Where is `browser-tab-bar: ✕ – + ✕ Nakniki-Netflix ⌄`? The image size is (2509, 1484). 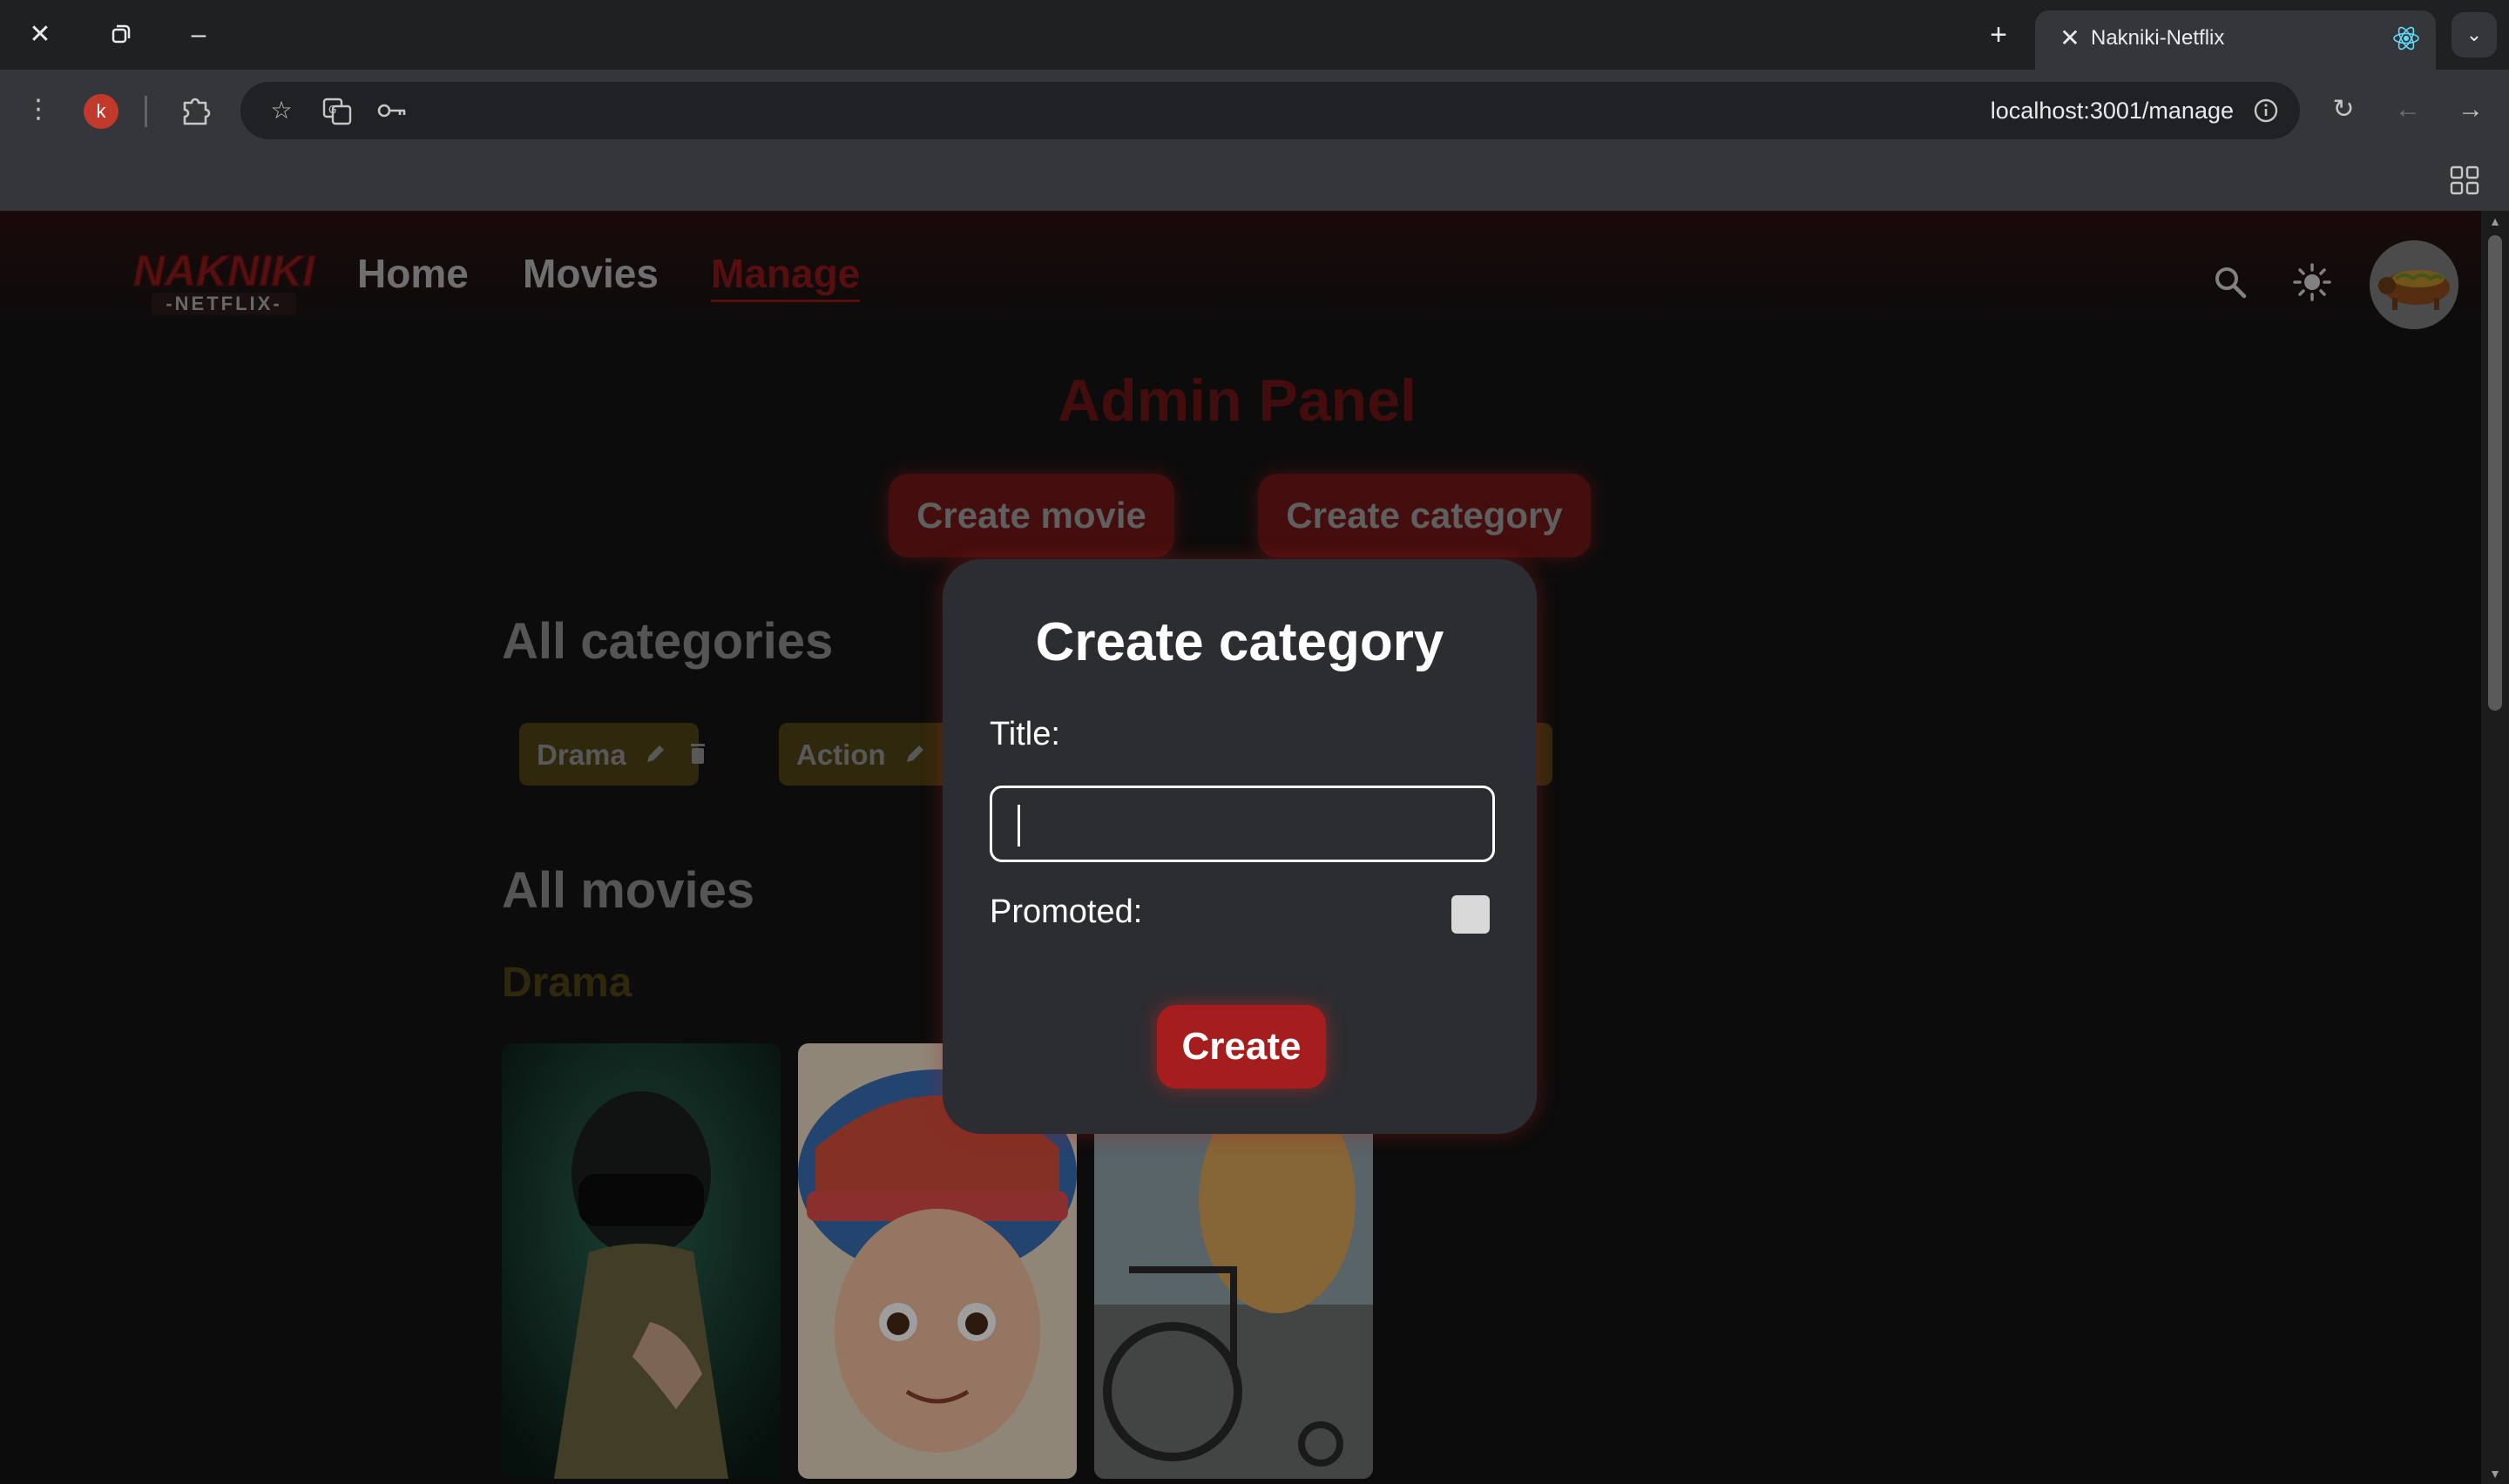
browser-tab-bar: ✕ – + ✕ Nakniki-Netflix ⌄ is located at coordinates (1254, 35).